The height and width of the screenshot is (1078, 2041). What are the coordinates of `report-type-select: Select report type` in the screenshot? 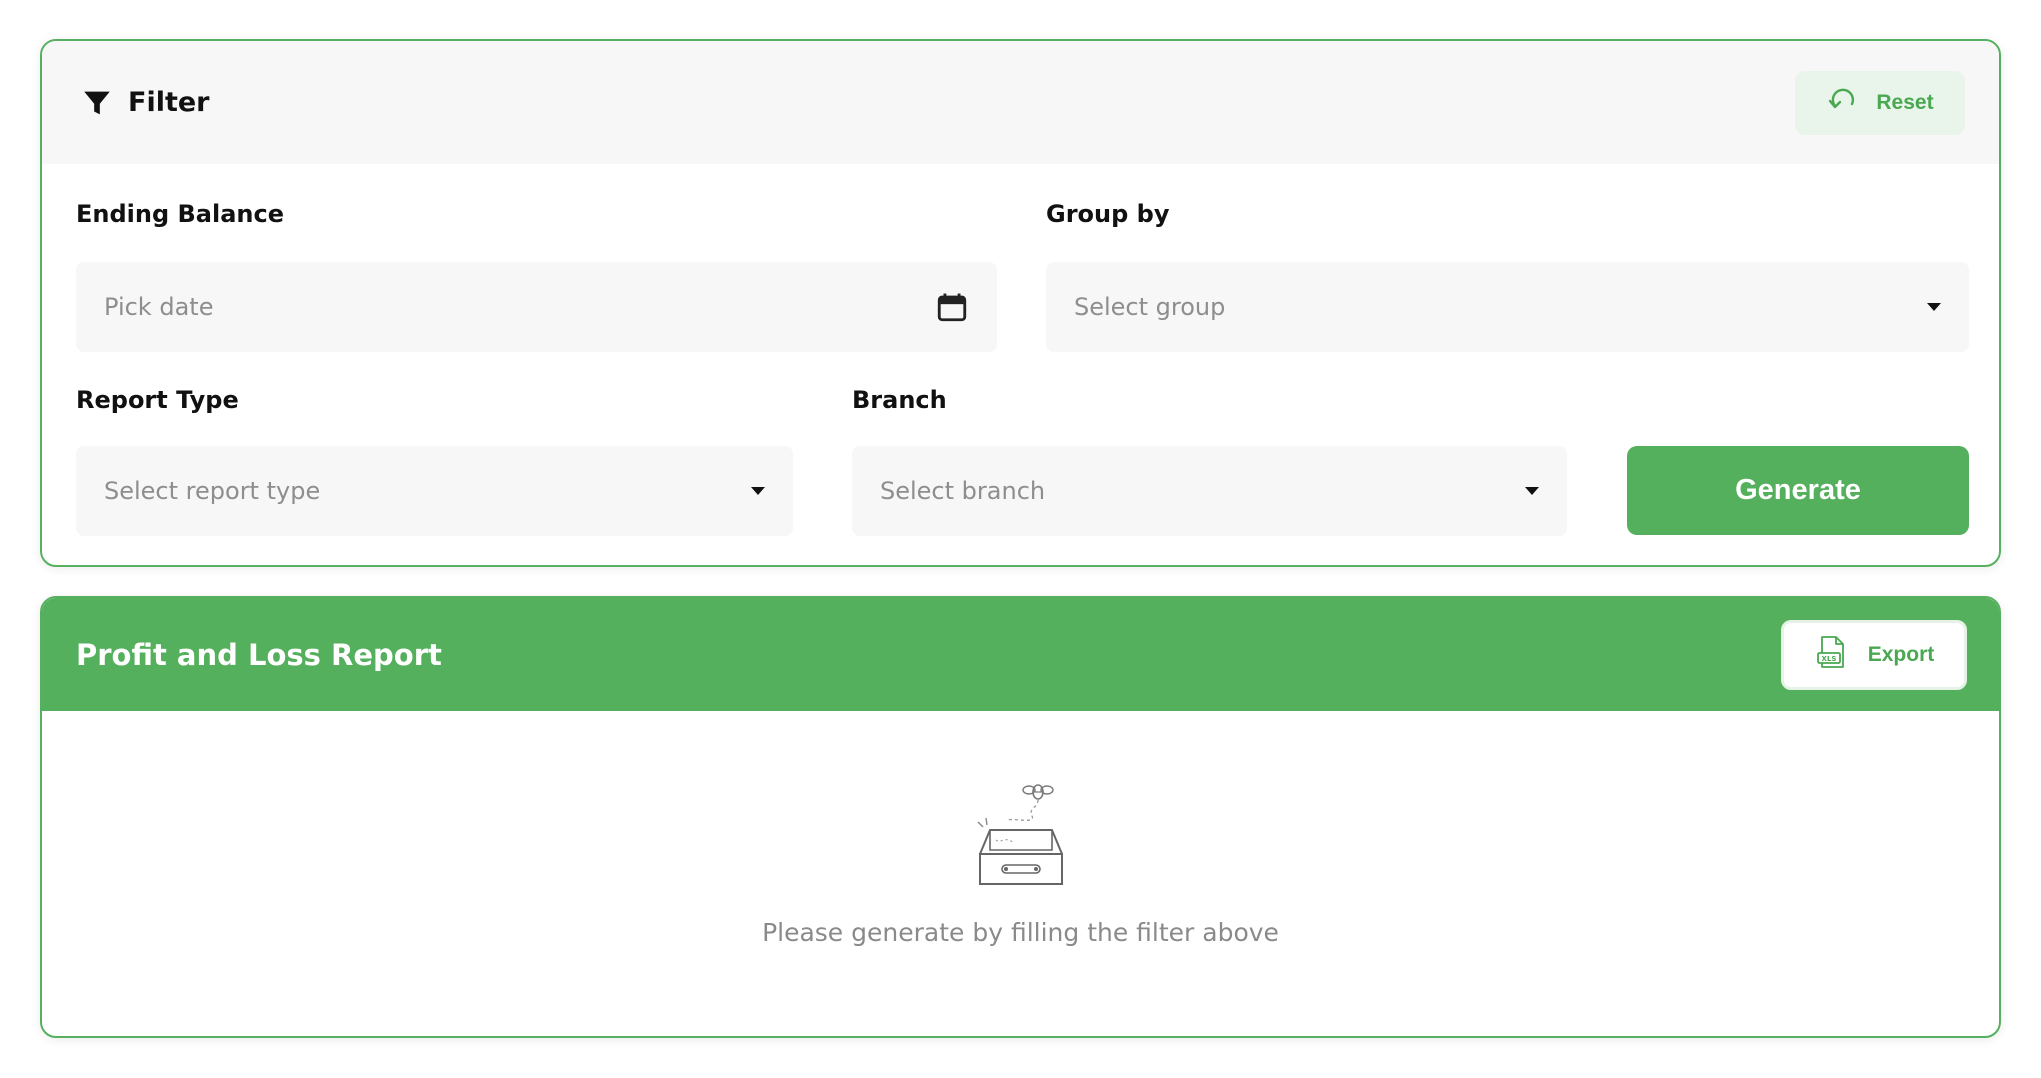 It's located at (434, 491).